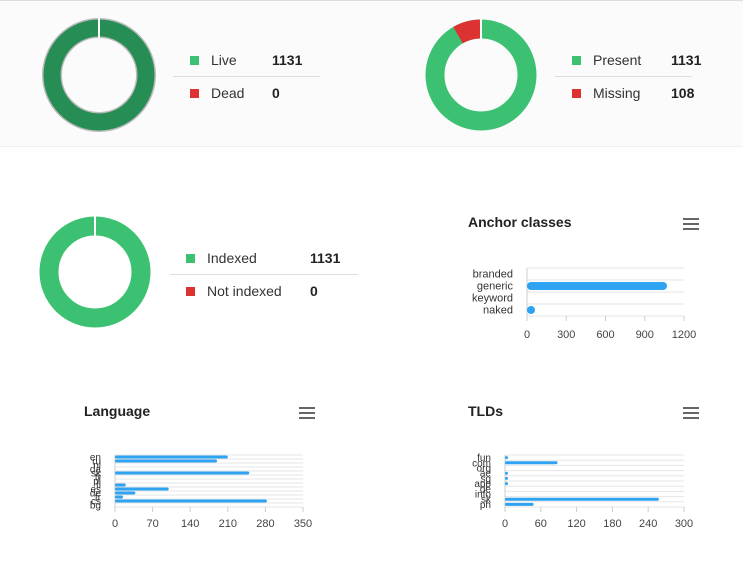  Describe the element at coordinates (520, 222) in the screenshot. I see `anchor-classes-title: Anchor classes` at that location.